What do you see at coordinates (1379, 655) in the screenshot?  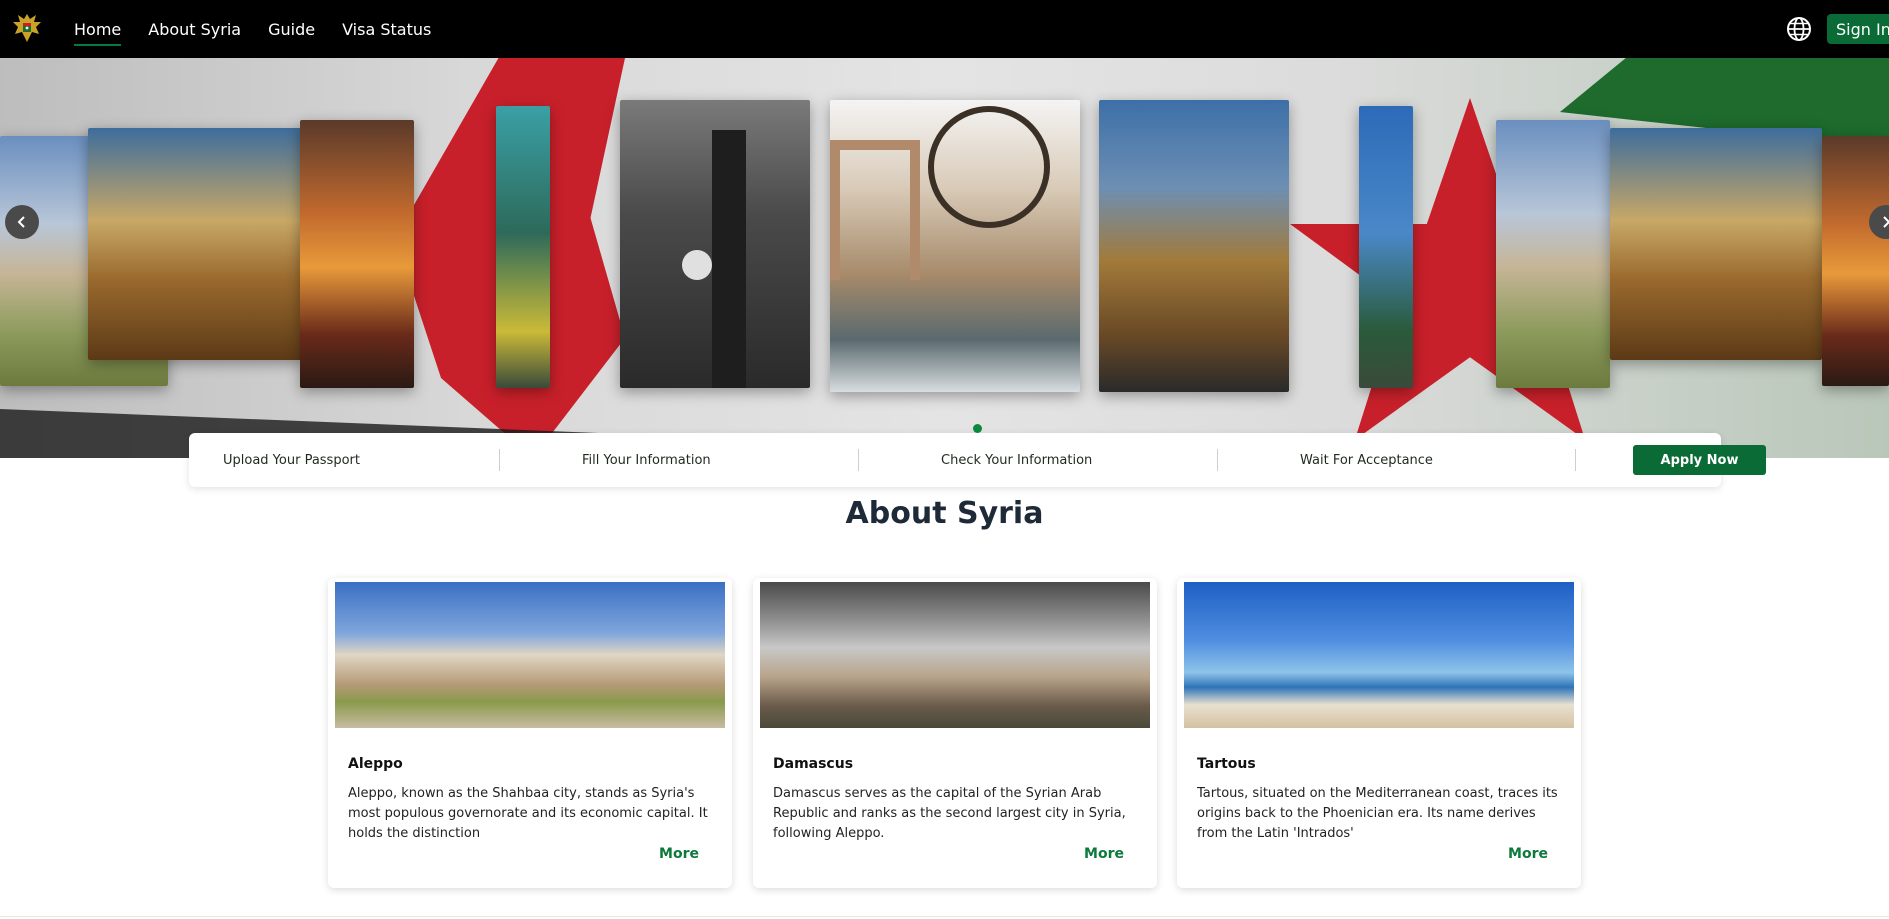 I see `tartous-beach-image` at bounding box center [1379, 655].